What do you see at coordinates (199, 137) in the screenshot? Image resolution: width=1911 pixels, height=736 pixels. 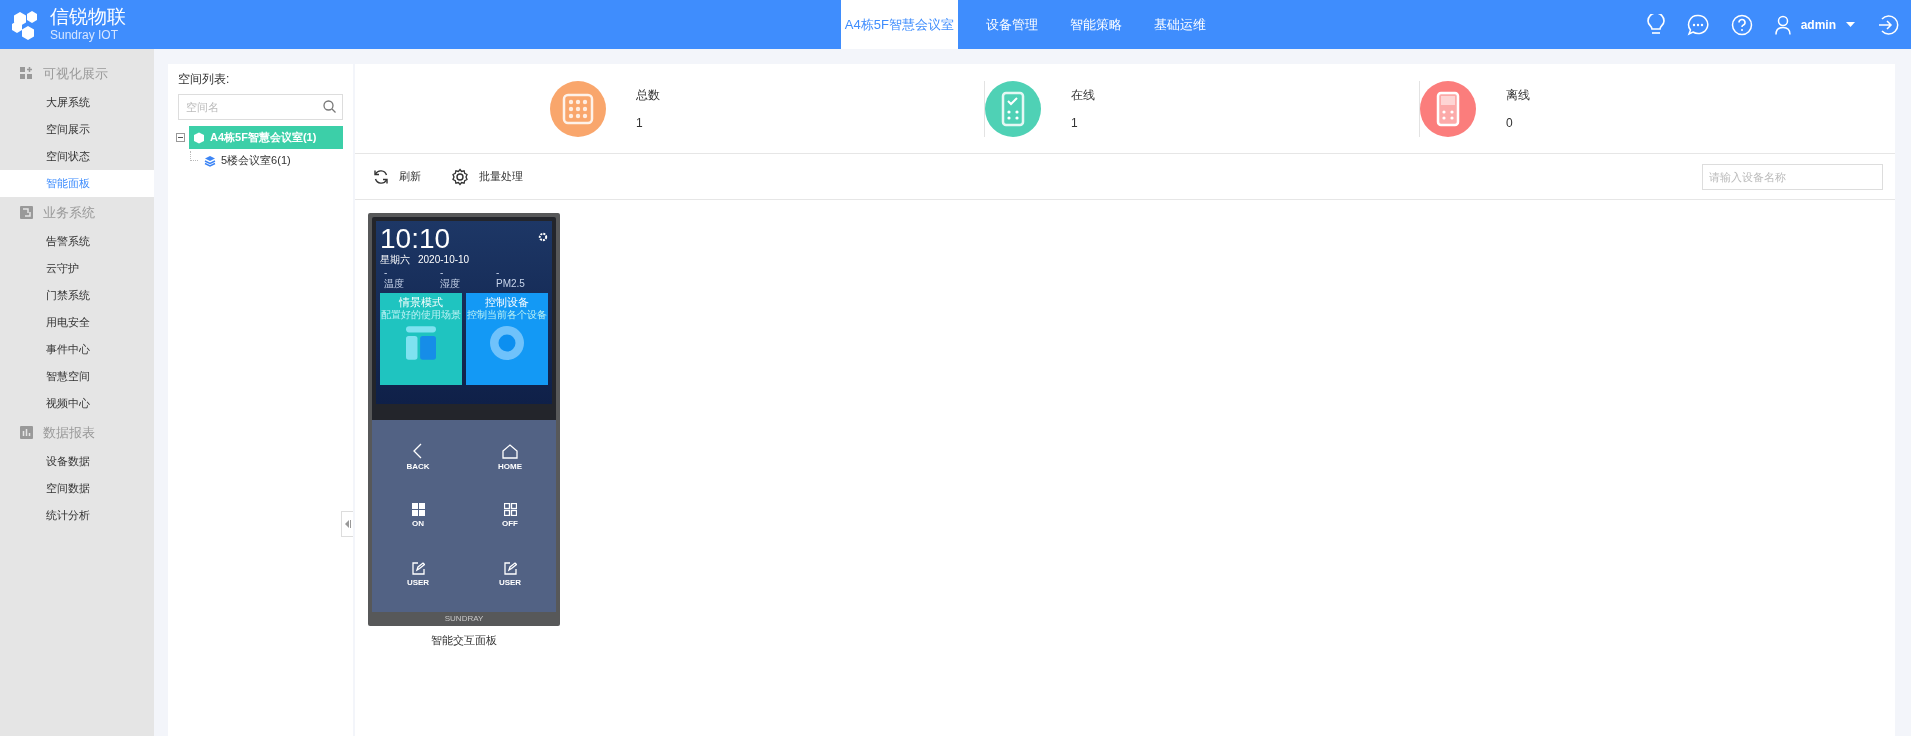 I see `cube-icon` at bounding box center [199, 137].